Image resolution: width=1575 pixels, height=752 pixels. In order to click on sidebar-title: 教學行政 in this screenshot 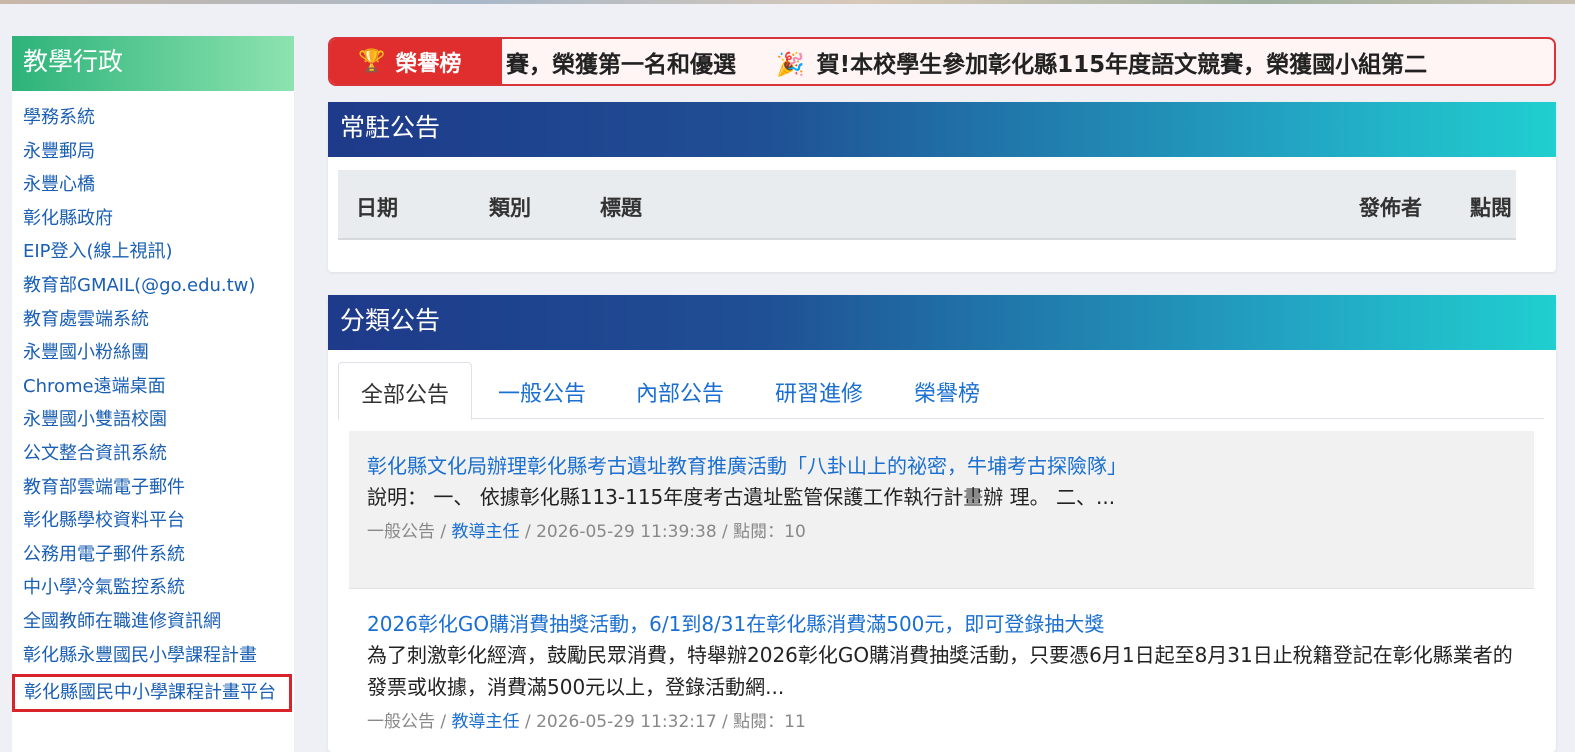, I will do `click(153, 63)`.